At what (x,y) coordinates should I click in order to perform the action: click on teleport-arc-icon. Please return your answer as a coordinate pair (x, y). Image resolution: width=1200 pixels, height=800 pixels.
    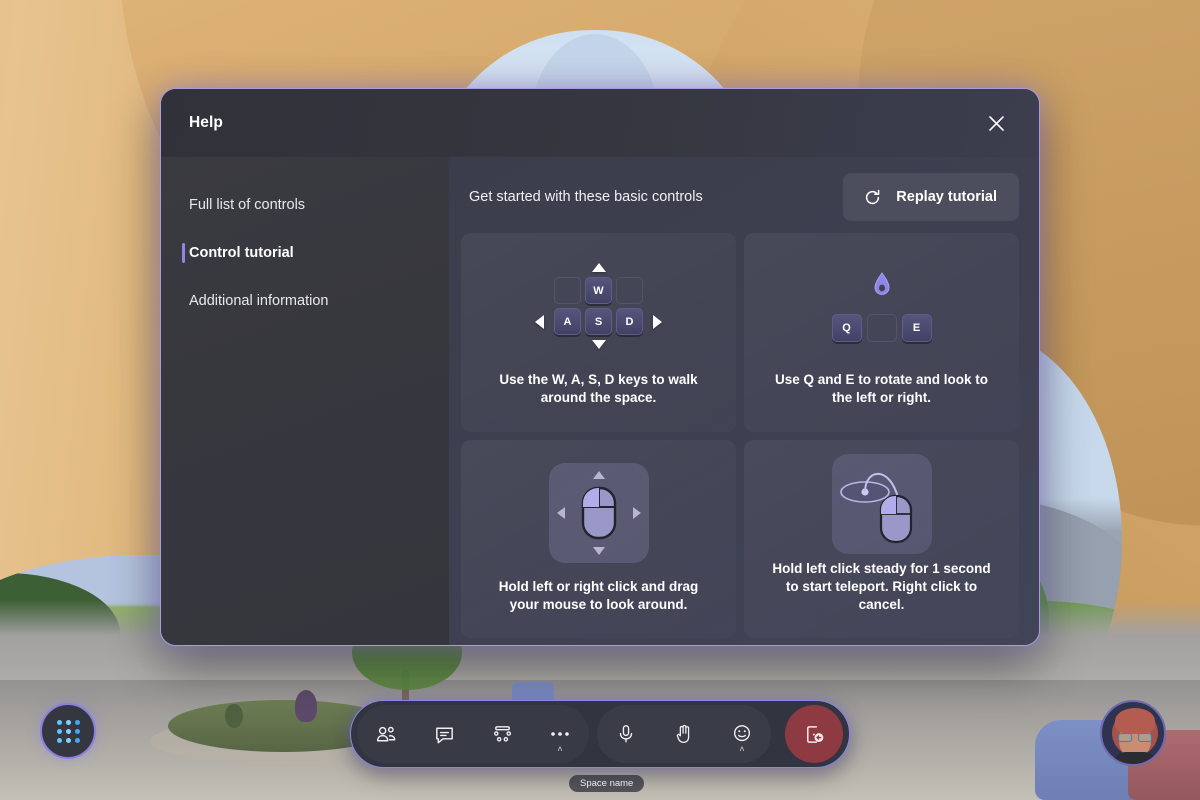
    Looking at the image, I should click on (875, 507).